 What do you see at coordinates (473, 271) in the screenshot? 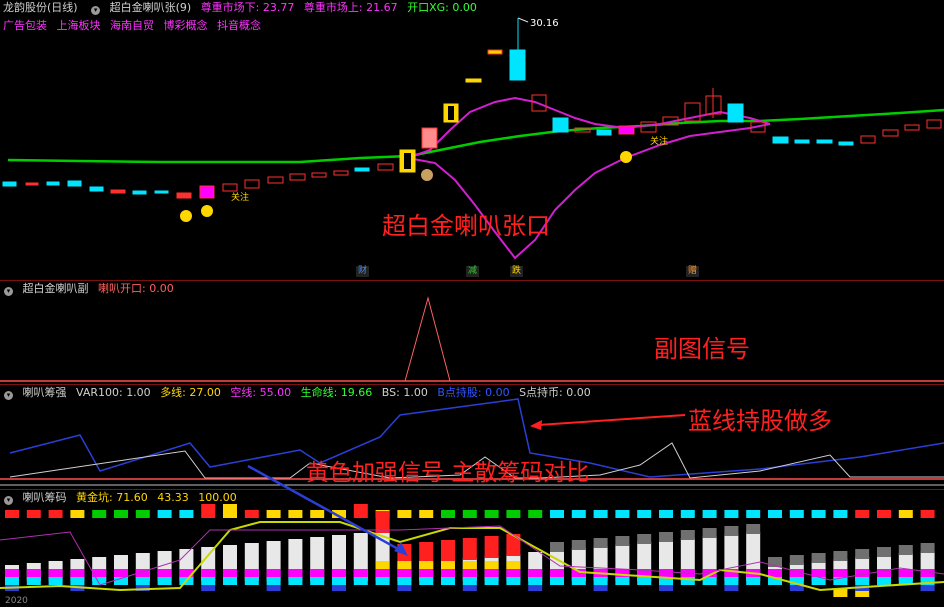
I see `event-tag-jian: 减` at bounding box center [473, 271].